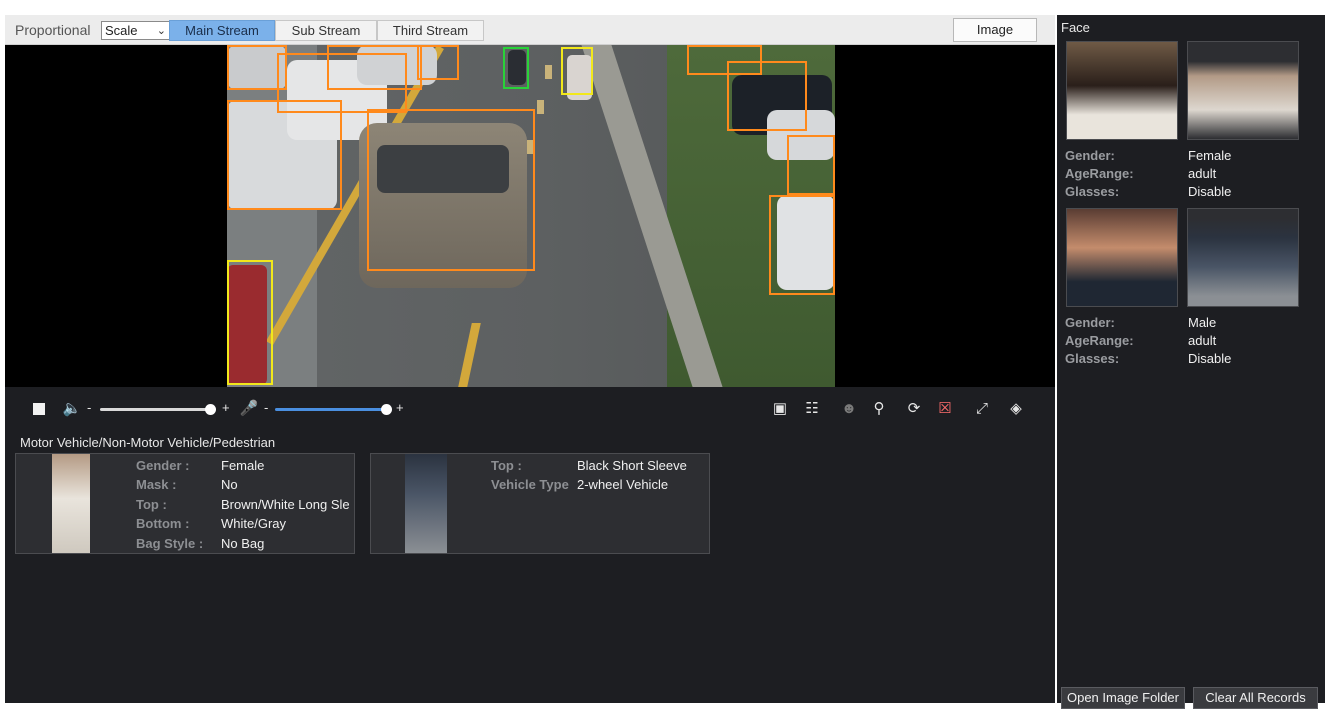  I want to click on card-row-value: No, so click(229, 484).